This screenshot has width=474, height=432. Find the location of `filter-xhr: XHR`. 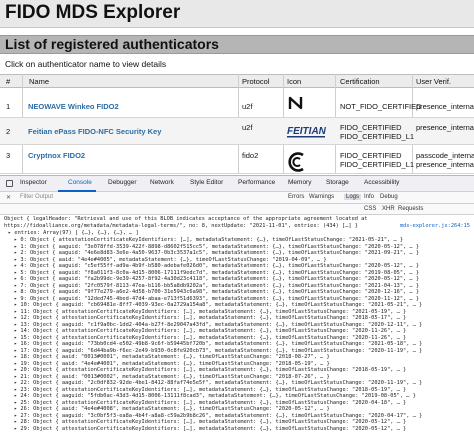

filter-xhr: XHR is located at coordinates (388, 209).